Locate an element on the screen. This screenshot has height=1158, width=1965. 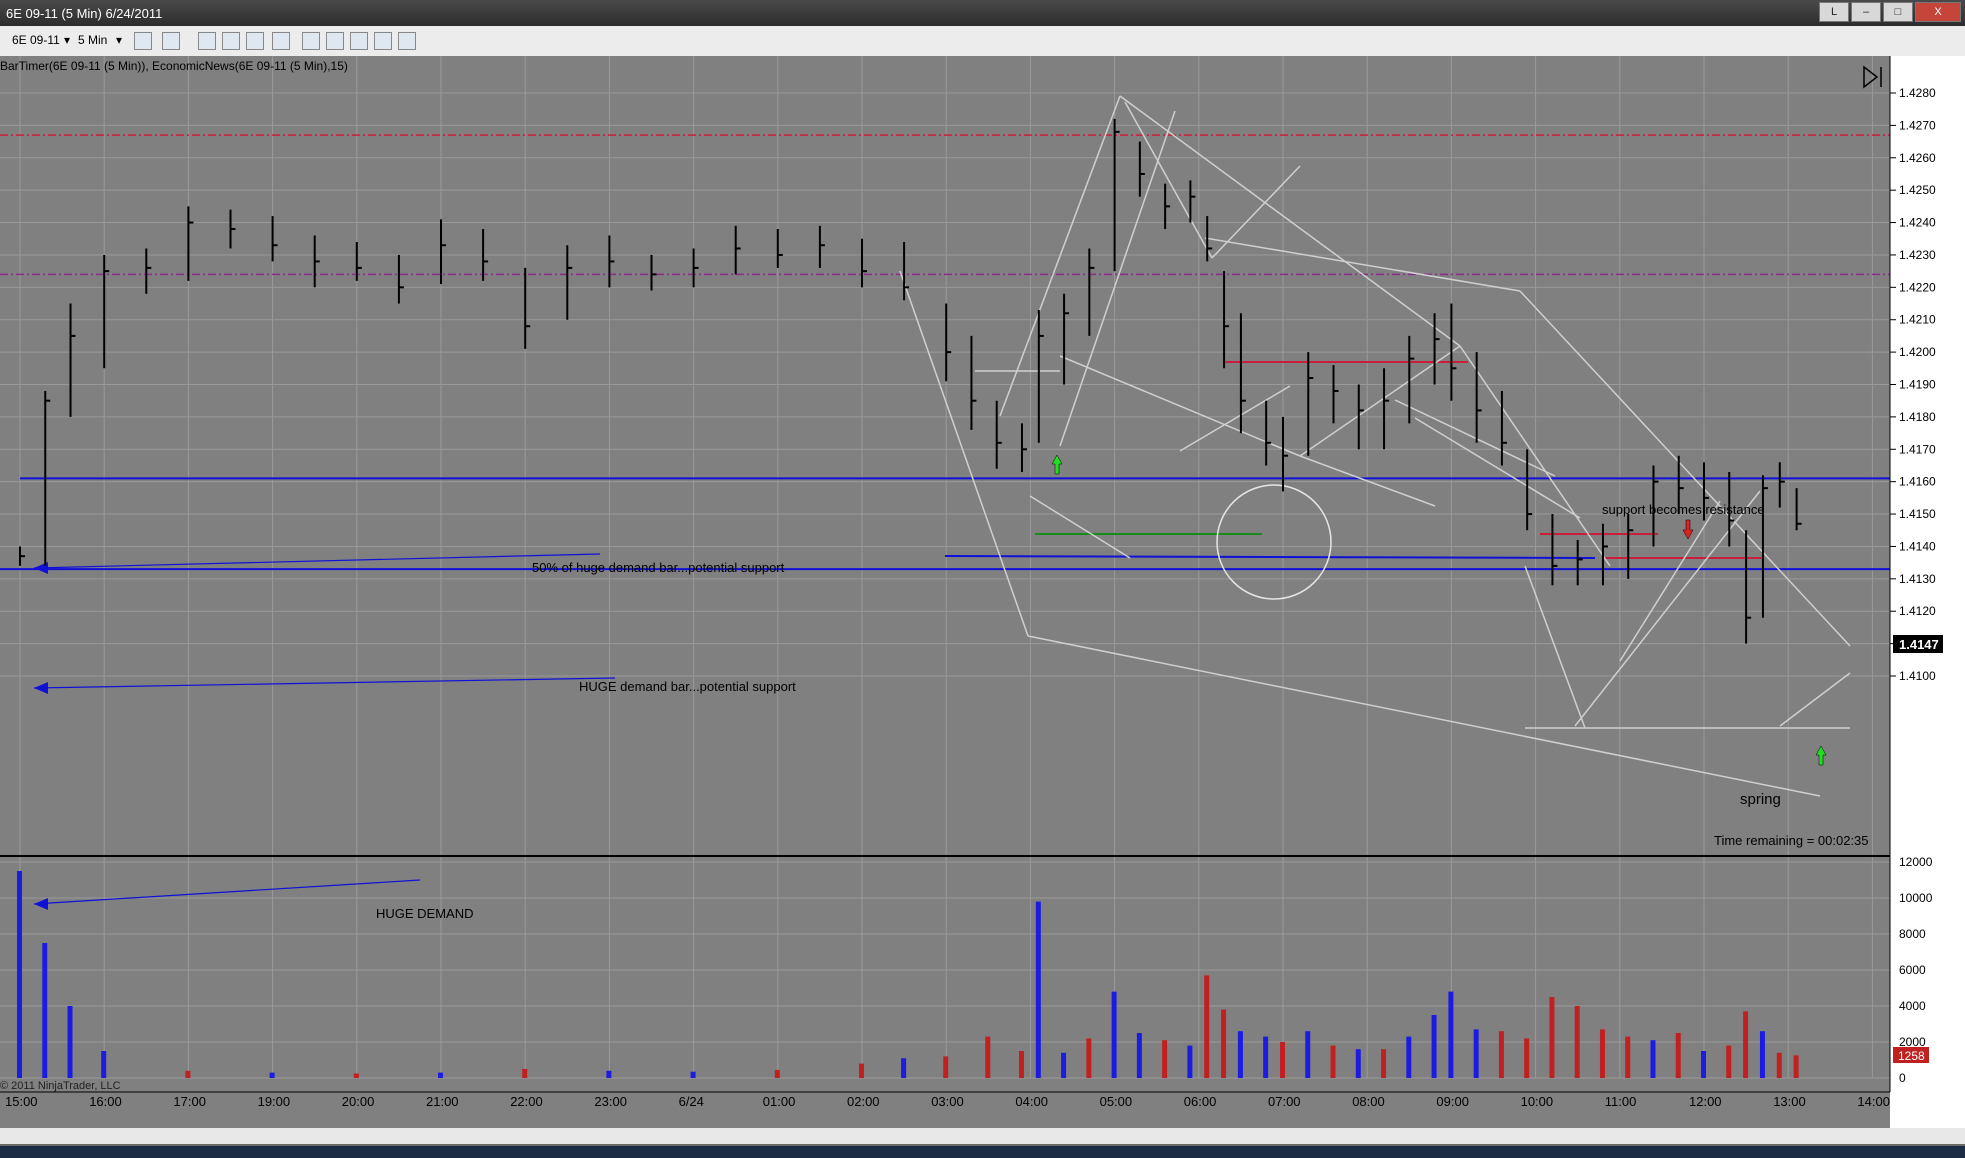
bar-style-icon is located at coordinates (143, 41).